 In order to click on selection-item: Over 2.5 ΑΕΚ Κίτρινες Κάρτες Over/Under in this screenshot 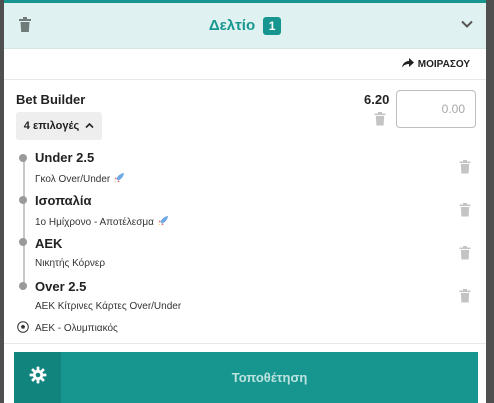, I will do `click(245, 295)`.